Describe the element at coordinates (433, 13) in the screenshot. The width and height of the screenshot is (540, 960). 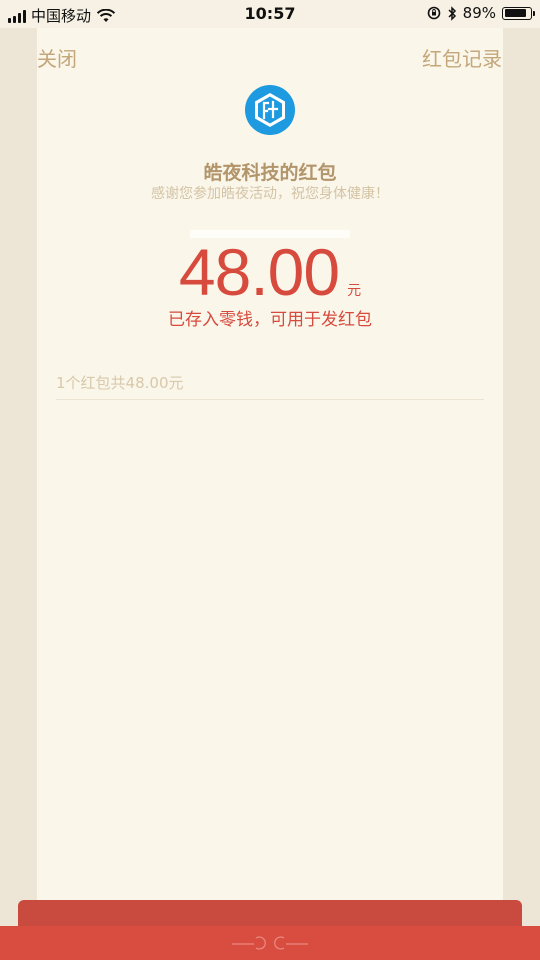
I see `orientation-lock-icon` at that location.